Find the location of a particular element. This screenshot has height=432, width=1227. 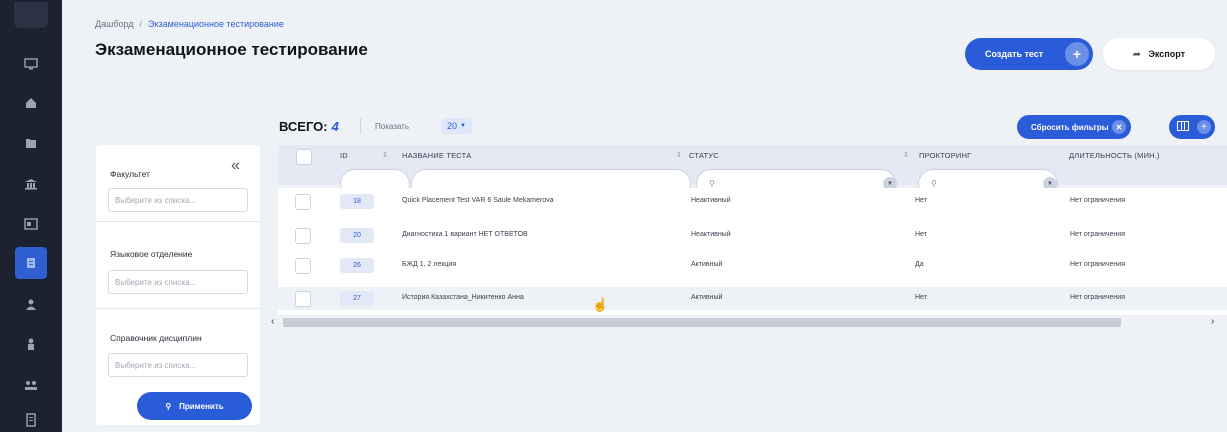

column-header-proctoring: ПРОКТОРИНГ is located at coordinates (945, 155).